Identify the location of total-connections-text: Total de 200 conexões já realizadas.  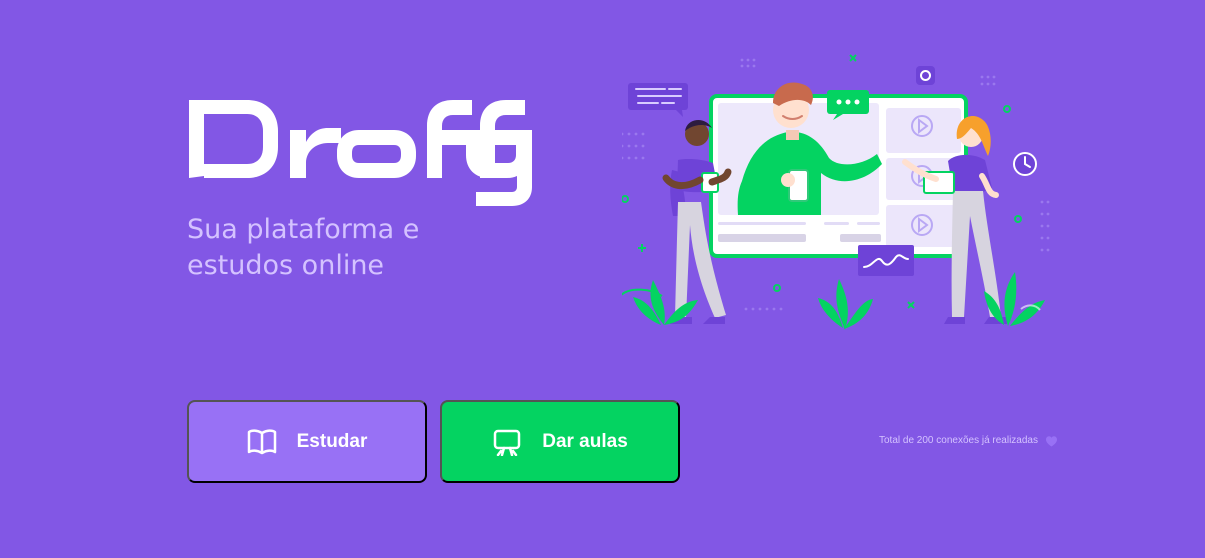
(958, 440).